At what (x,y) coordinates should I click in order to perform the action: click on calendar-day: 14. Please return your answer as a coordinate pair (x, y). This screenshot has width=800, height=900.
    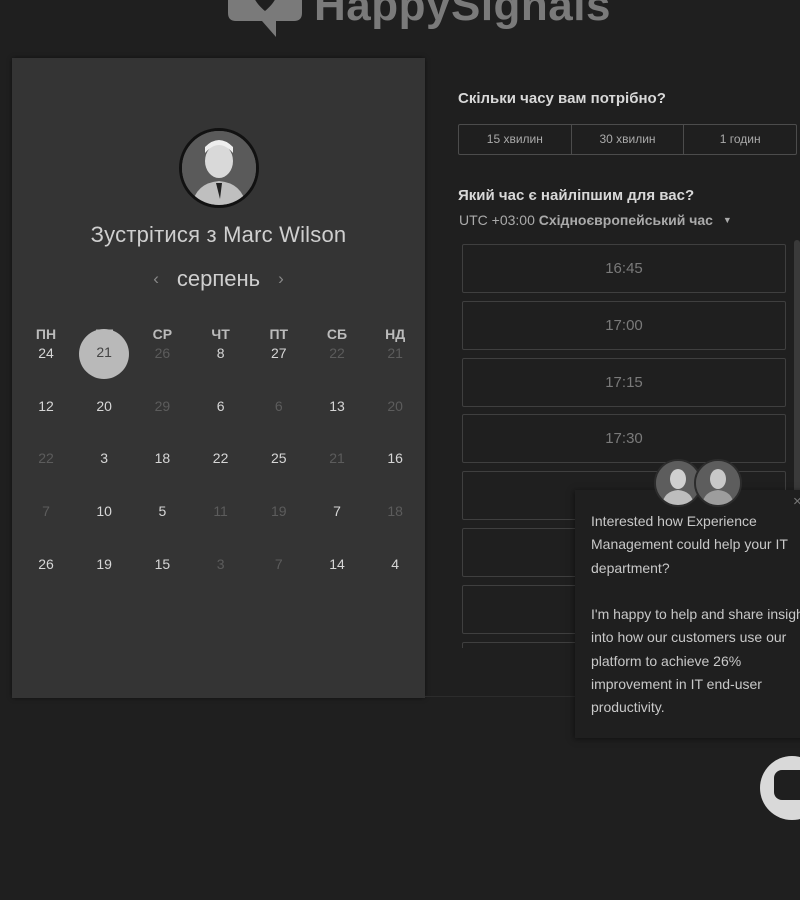
    Looking at the image, I should click on (337, 574).